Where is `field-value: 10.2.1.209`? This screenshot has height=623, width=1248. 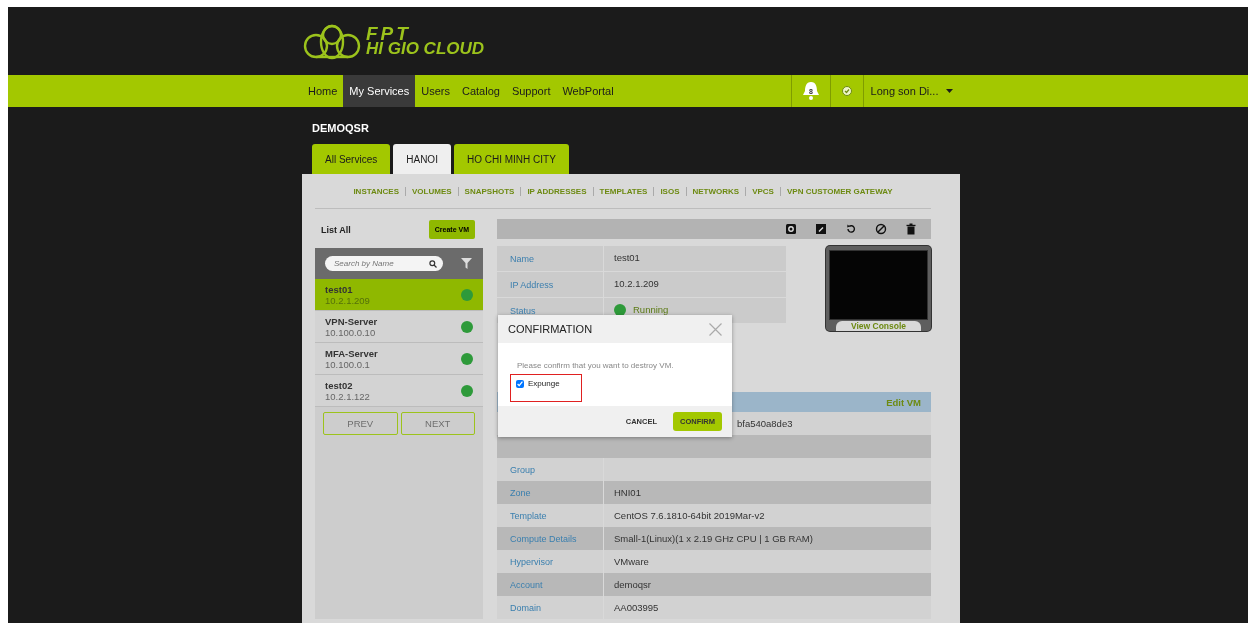 field-value: 10.2.1.209 is located at coordinates (636, 284).